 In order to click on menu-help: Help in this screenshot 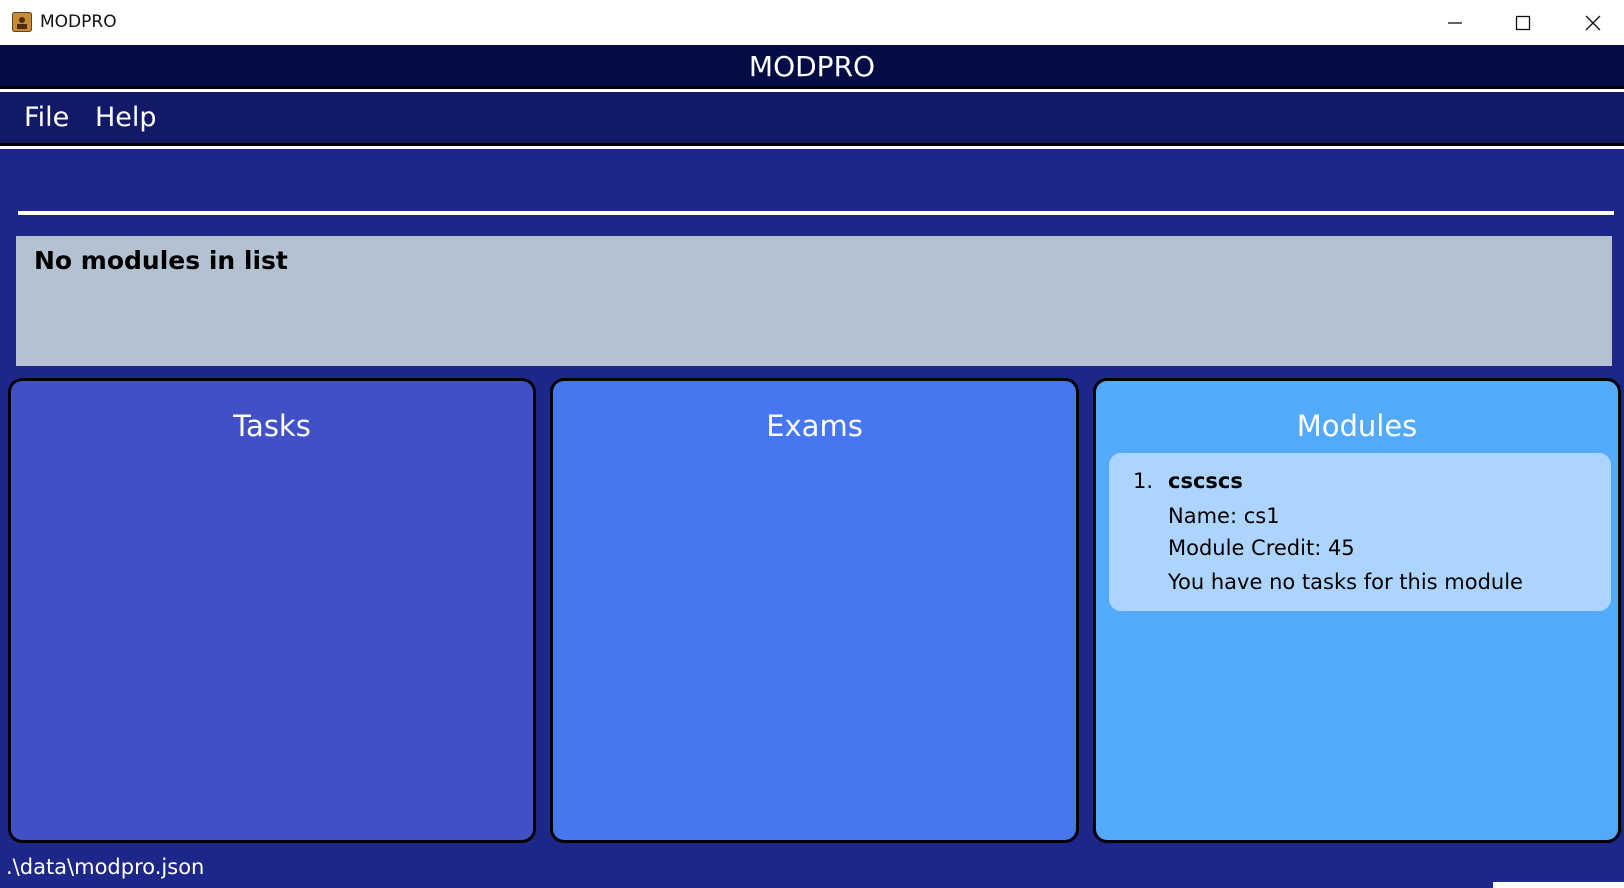, I will do `click(126, 117)`.